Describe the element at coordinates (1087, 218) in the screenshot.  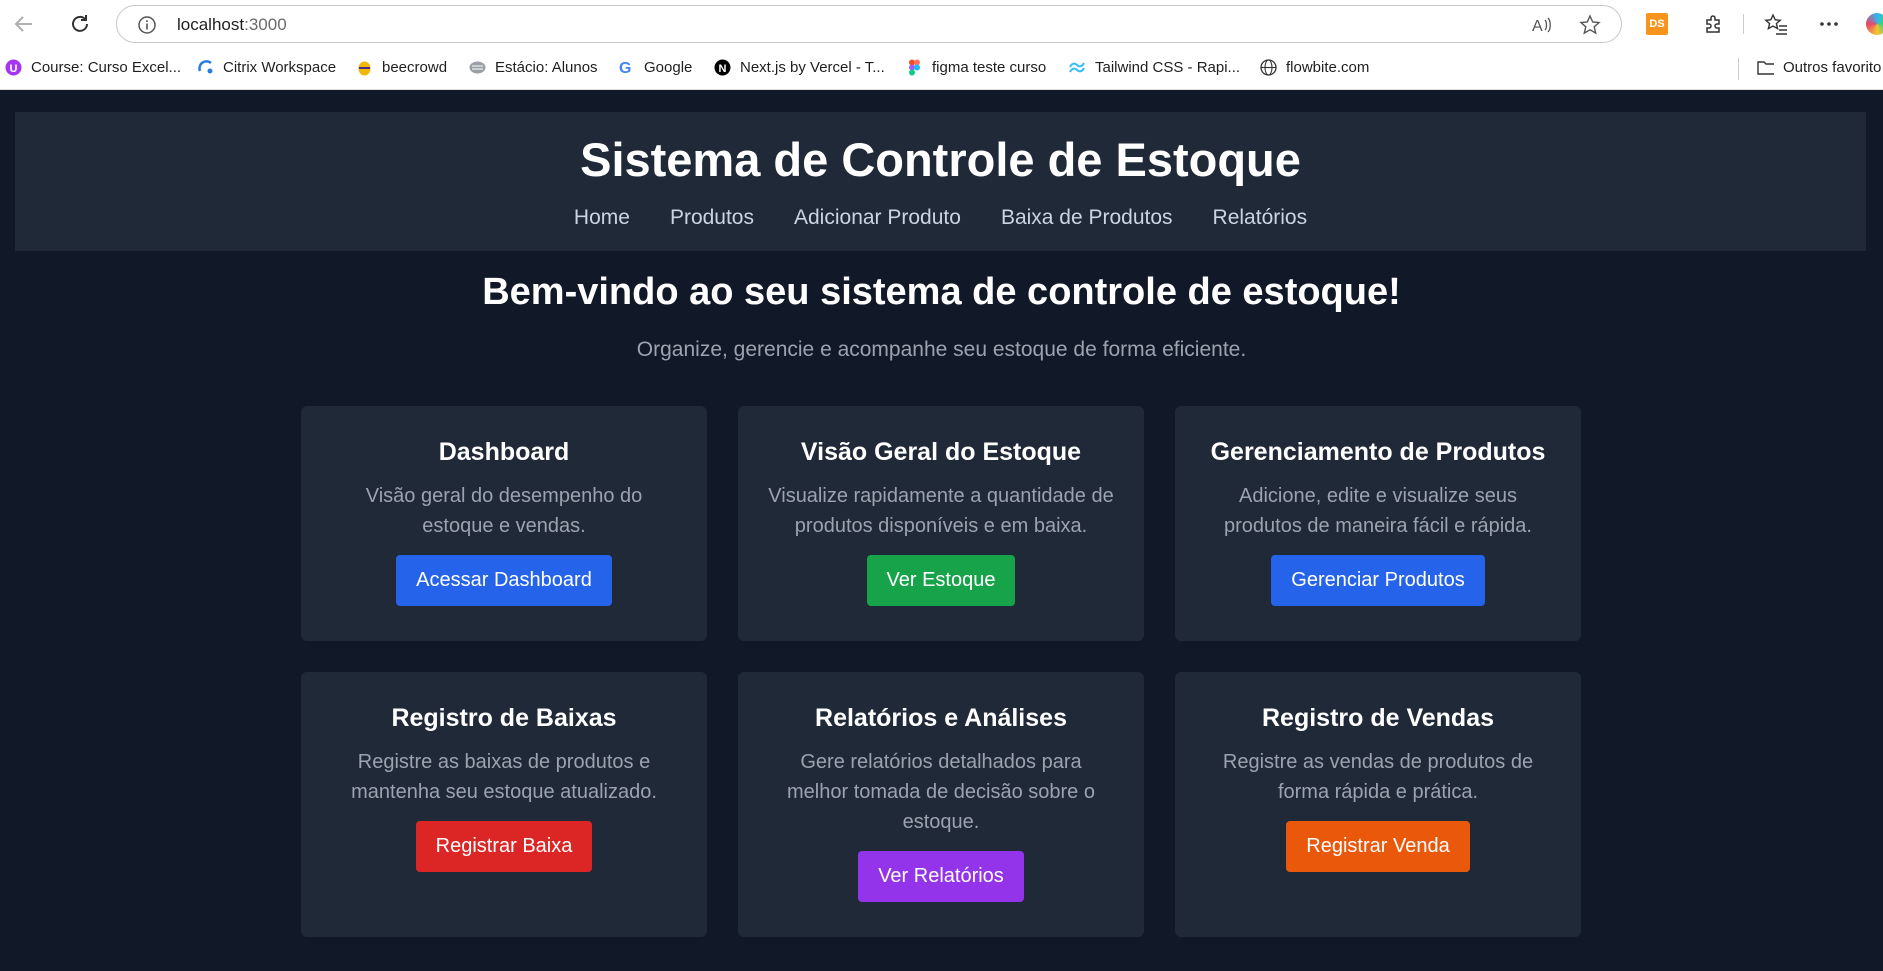
I see `nav-baixa-de-produtos: Baixa de Produtos` at that location.